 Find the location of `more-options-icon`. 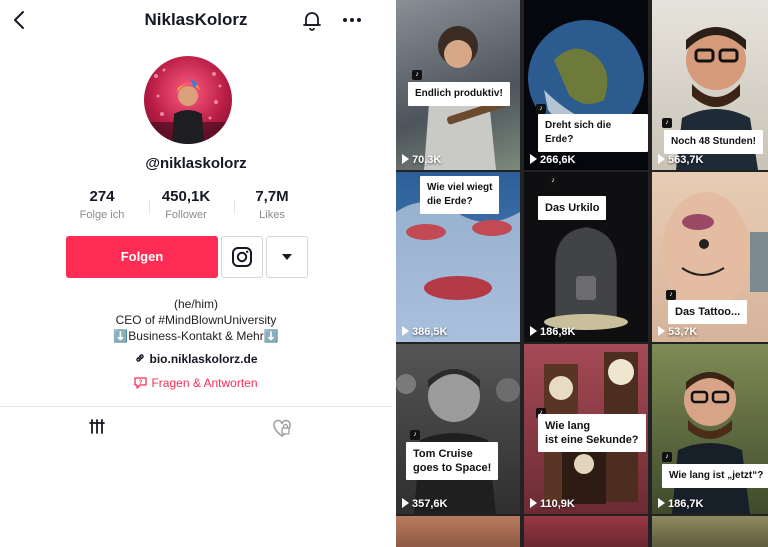

more-options-icon is located at coordinates (352, 20).